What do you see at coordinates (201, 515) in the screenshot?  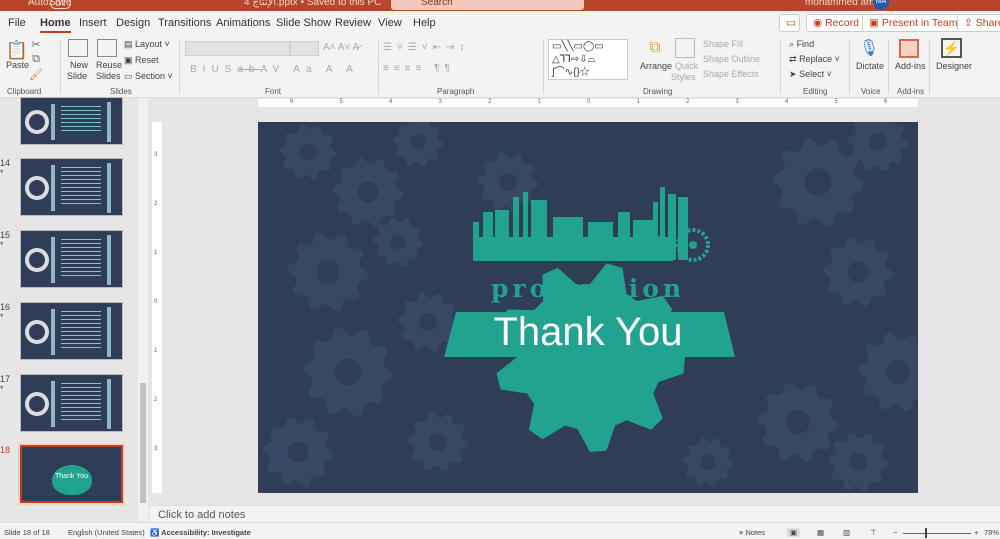 I see `notes-placeholder: Click to add notes` at bounding box center [201, 515].